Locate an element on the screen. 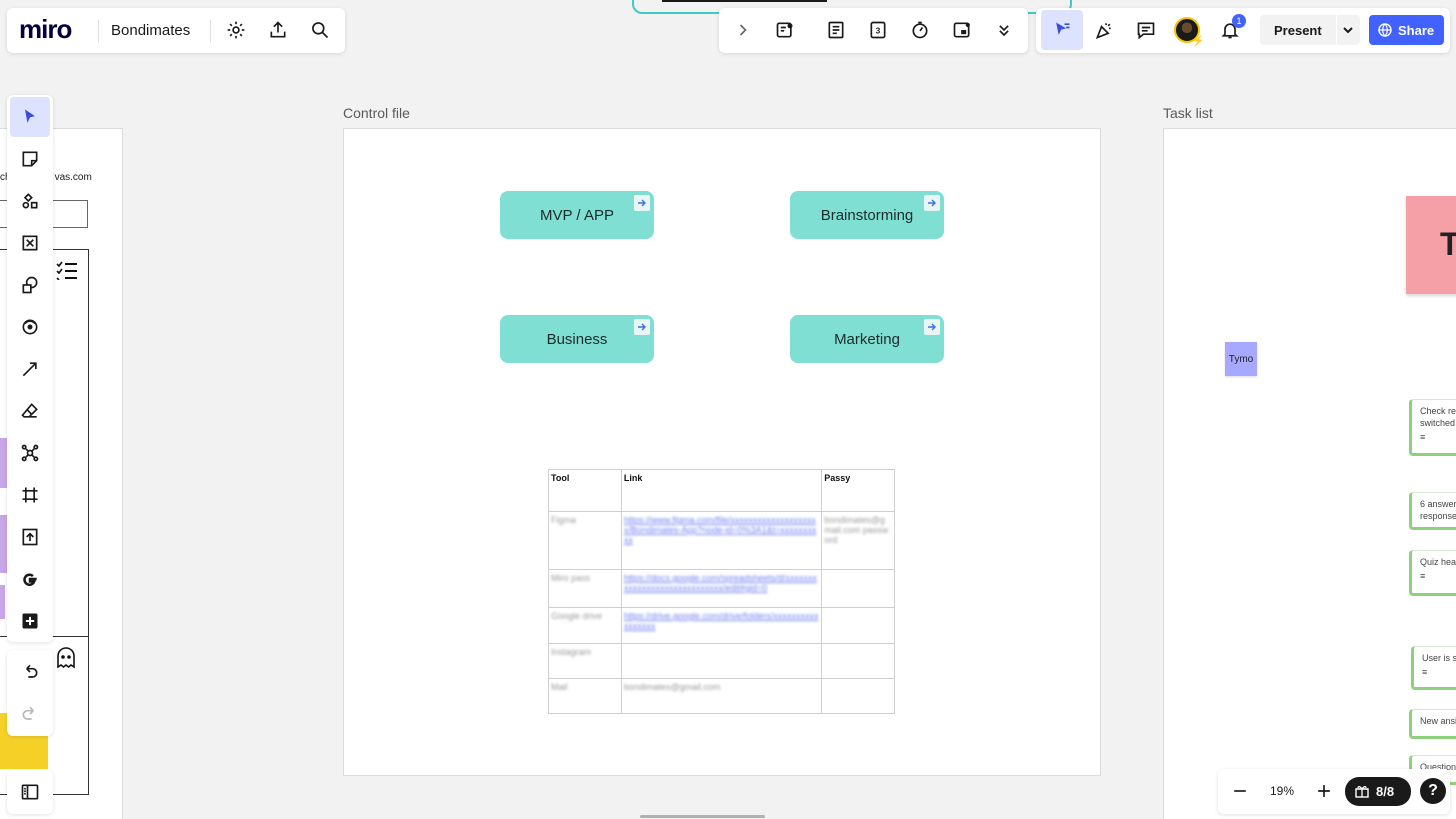 The width and height of the screenshot is (1456, 819). pages-count: 8/8 is located at coordinates (1385, 791).